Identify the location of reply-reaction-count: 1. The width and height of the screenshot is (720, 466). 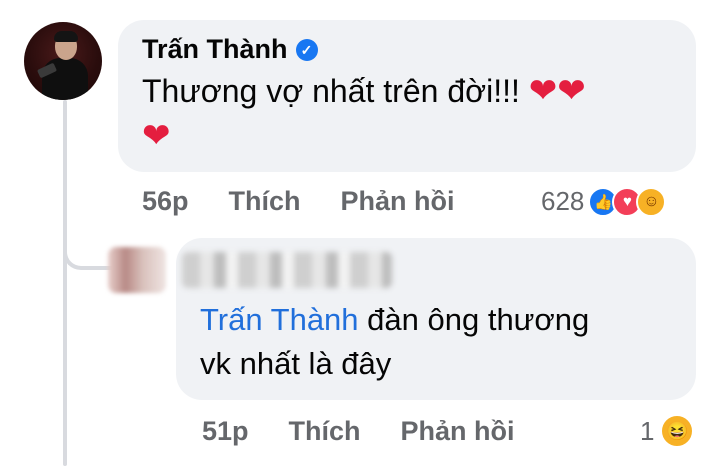
(647, 430).